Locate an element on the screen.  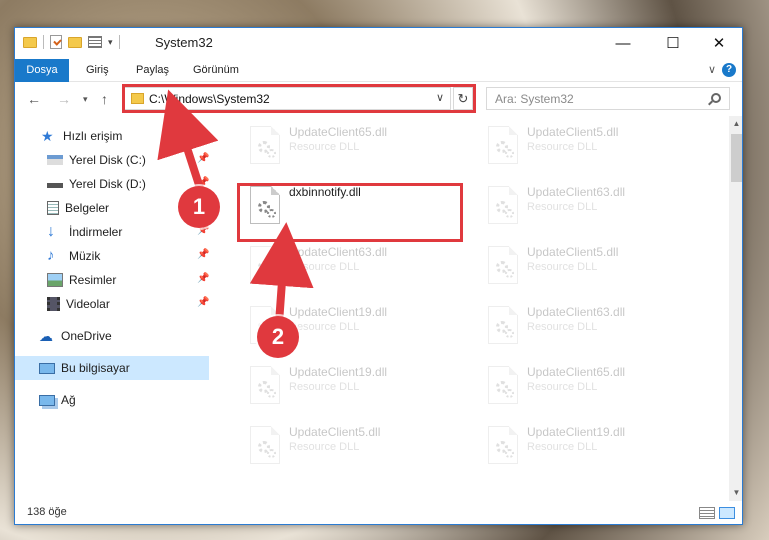
scroll-down-icon: ▼ is located at coordinates (735, 493).